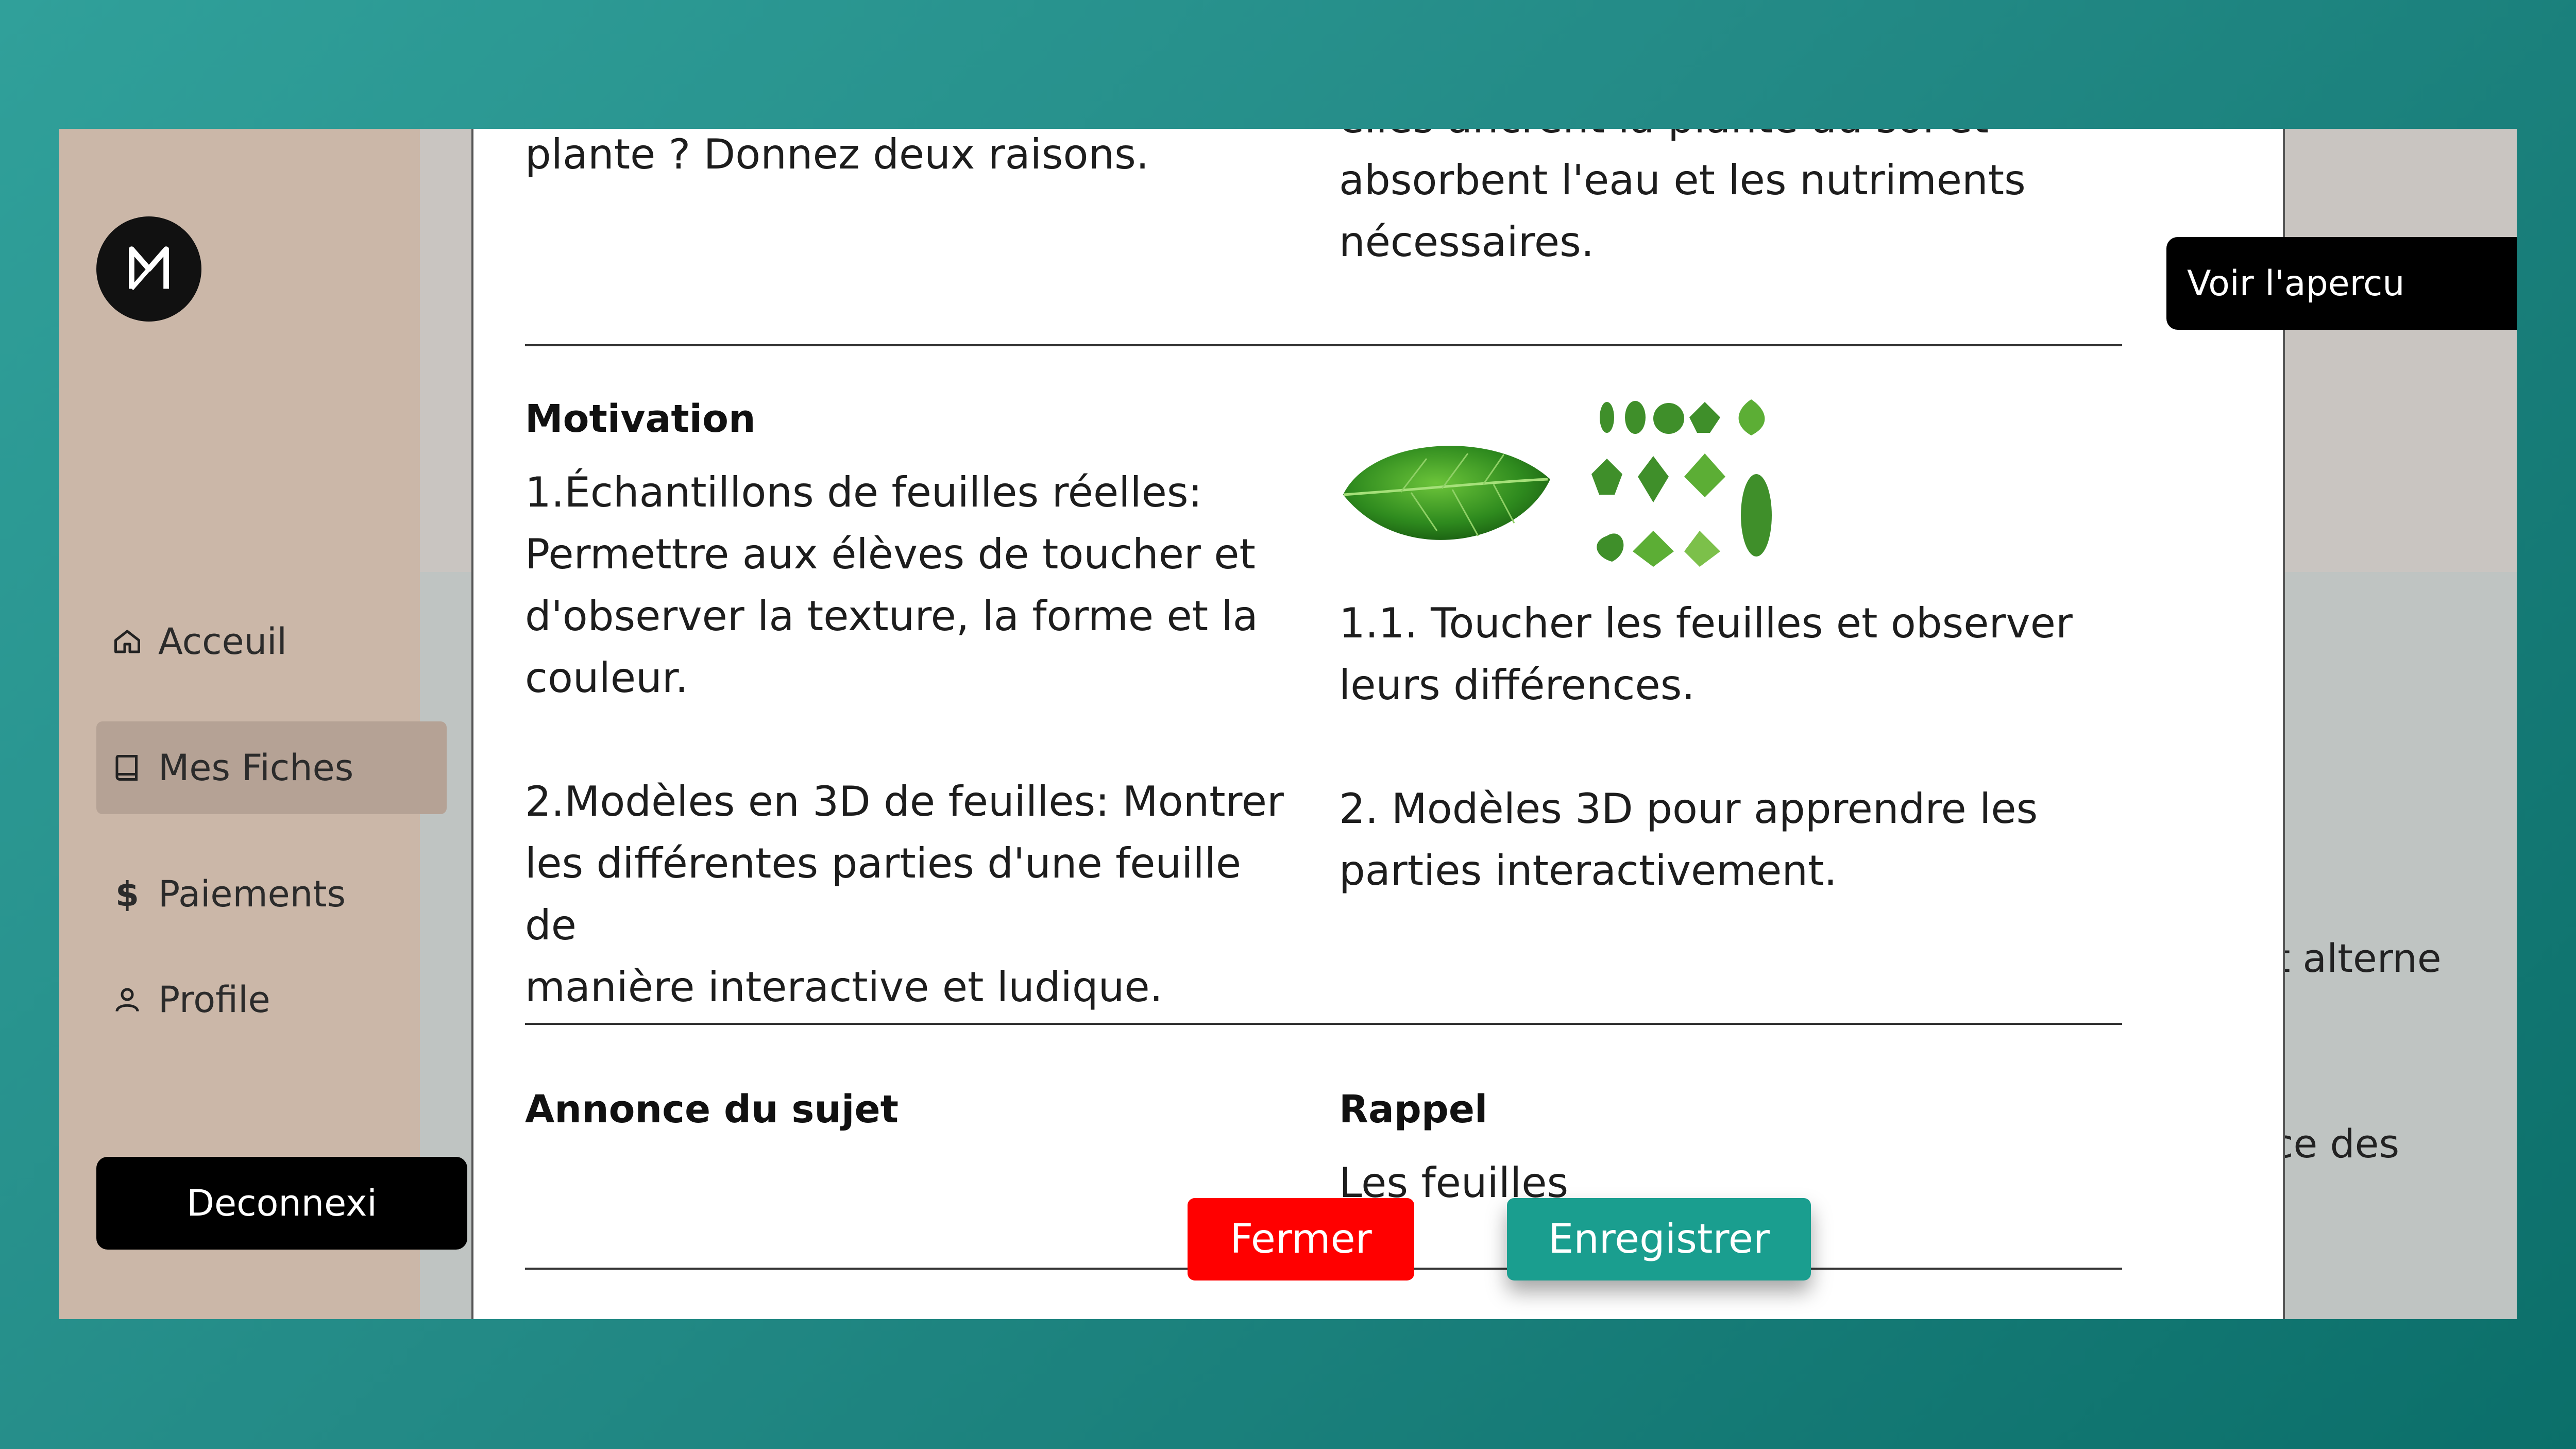 This screenshot has width=2576, height=1449. What do you see at coordinates (252, 894) in the screenshot?
I see `sidebar-item-label: Paiements` at bounding box center [252, 894].